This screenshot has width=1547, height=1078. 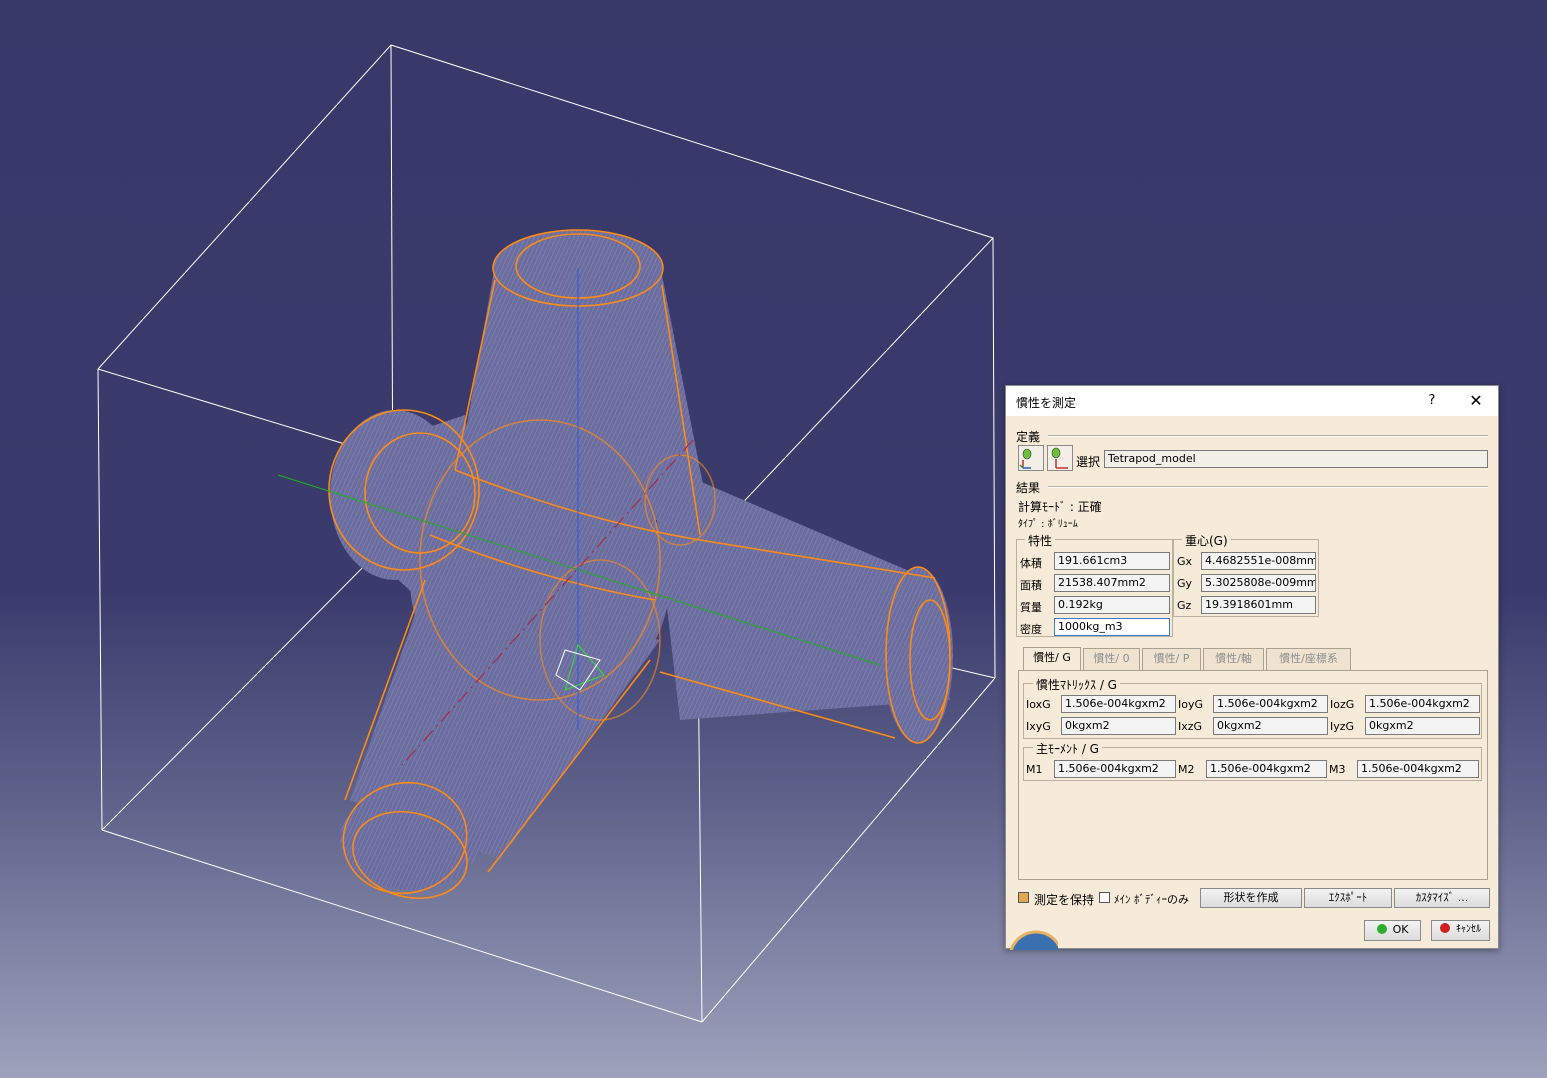 What do you see at coordinates (1190, 726) in the screenshot?
I see `ixzg-label: IxzG` at bounding box center [1190, 726].